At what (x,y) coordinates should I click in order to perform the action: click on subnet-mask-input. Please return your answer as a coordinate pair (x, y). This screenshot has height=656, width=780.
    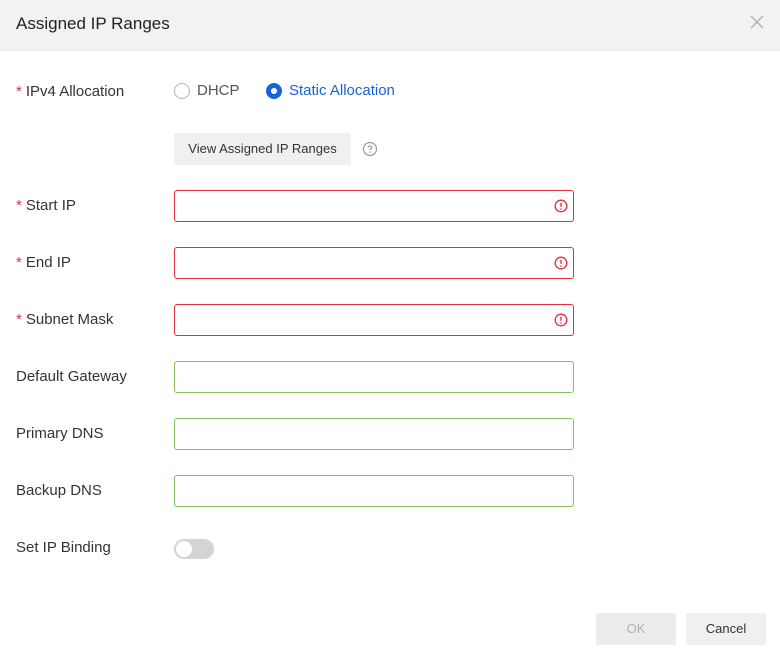
    Looking at the image, I should click on (370, 320).